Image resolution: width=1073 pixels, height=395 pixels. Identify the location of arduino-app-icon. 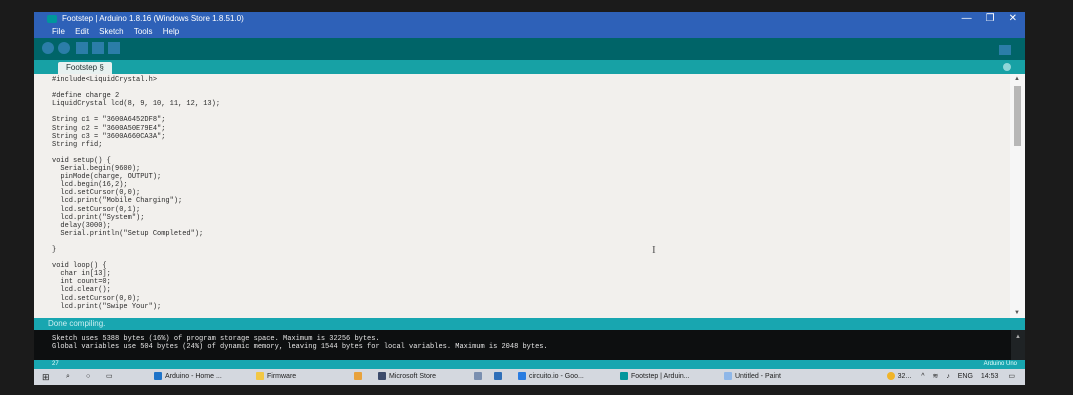
(52, 19).